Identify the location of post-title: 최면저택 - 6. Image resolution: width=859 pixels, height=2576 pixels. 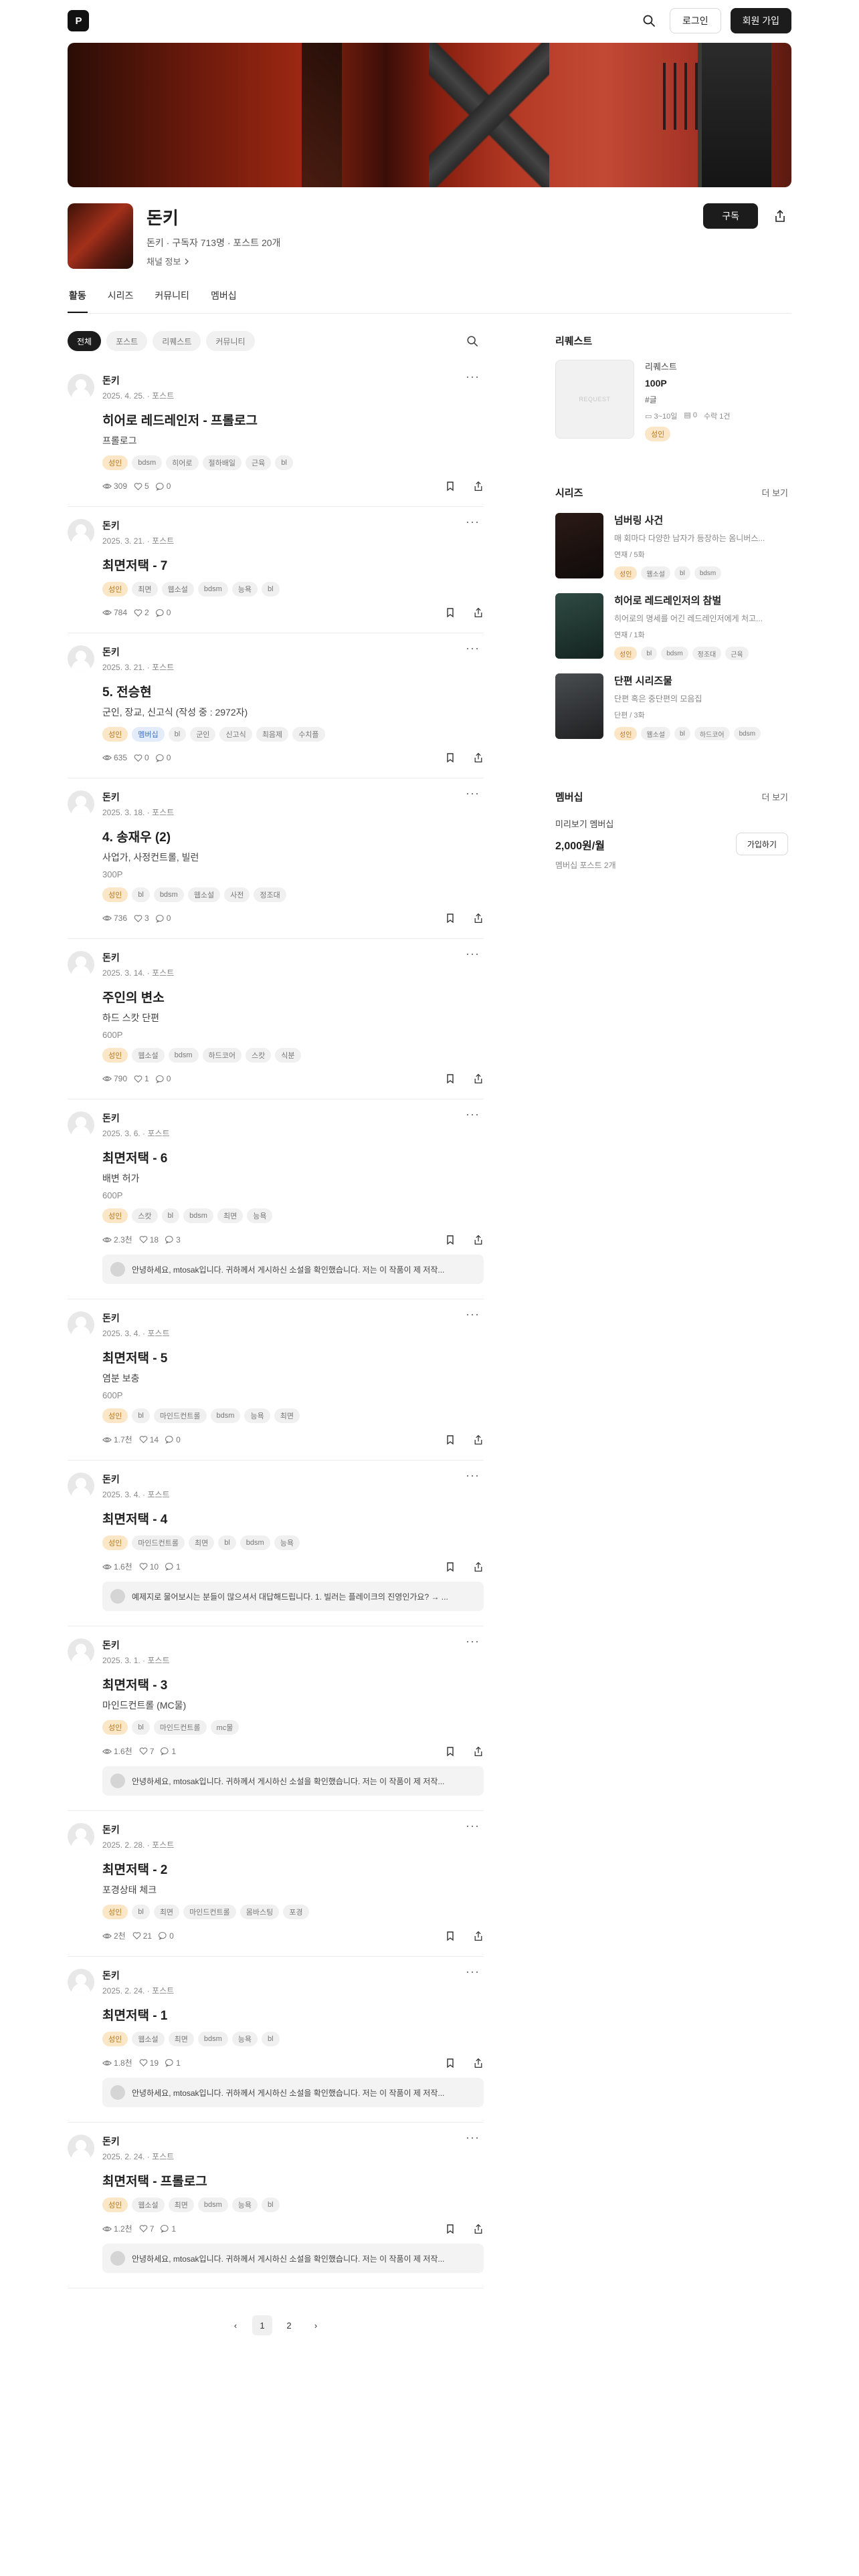
(293, 1157).